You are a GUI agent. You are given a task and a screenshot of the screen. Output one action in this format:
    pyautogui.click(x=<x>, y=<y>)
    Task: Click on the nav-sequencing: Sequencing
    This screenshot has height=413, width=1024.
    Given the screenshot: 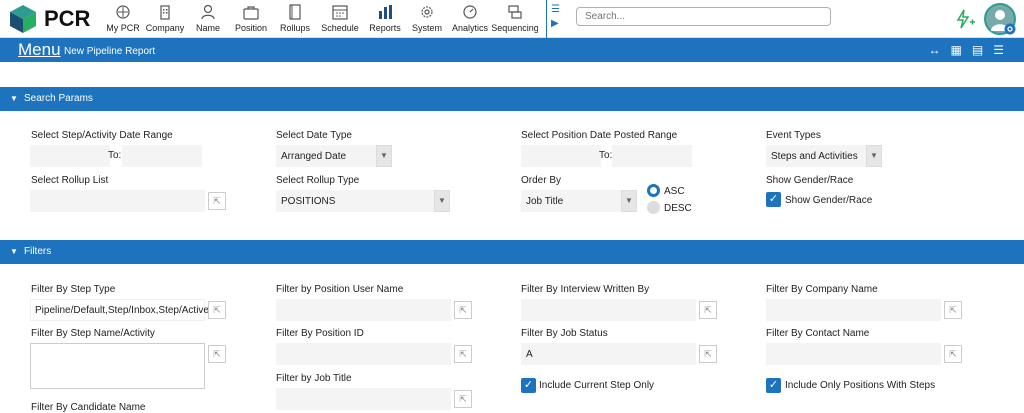 What is the action you would take?
    pyautogui.click(x=515, y=19)
    